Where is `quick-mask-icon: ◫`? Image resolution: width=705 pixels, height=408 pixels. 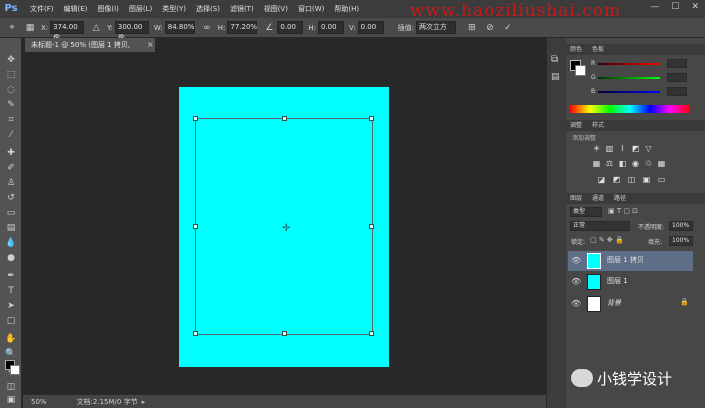
quick-mask-icon: ◫ is located at coordinates (11, 387).